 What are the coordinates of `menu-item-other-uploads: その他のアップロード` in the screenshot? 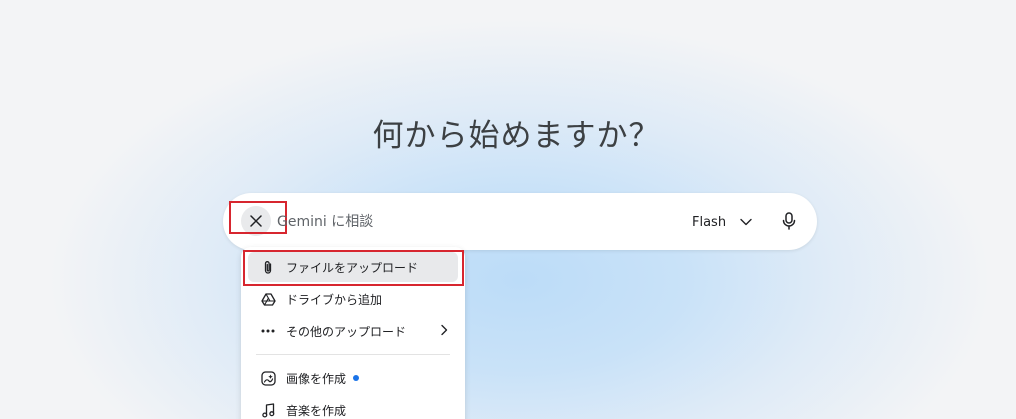 It's located at (353, 331).